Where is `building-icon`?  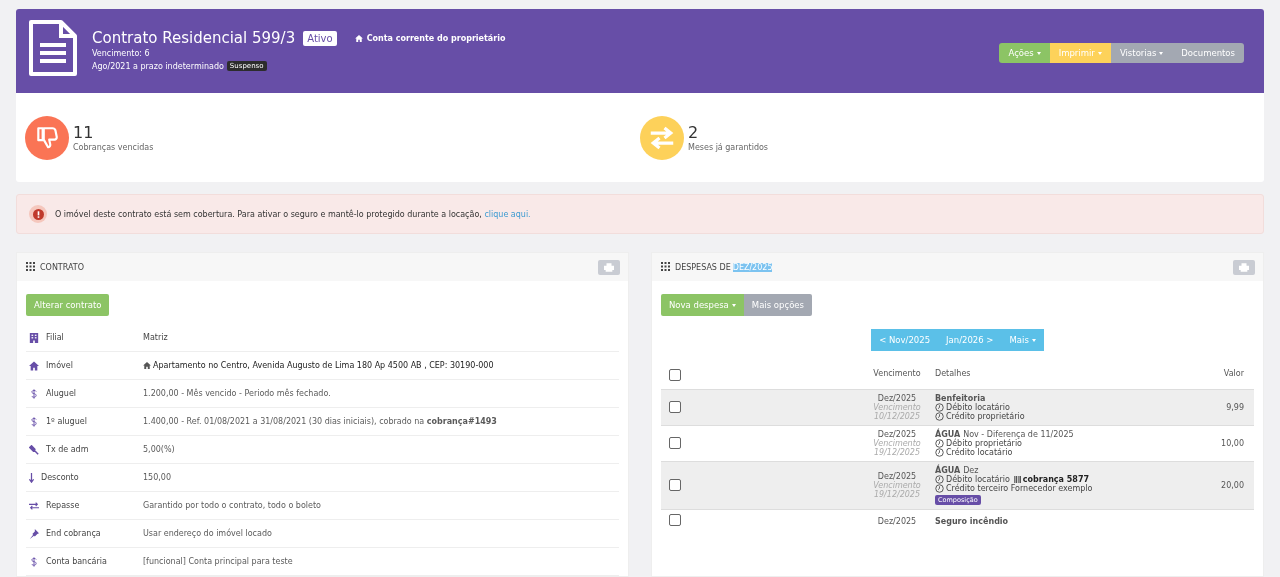 building-icon is located at coordinates (34, 337).